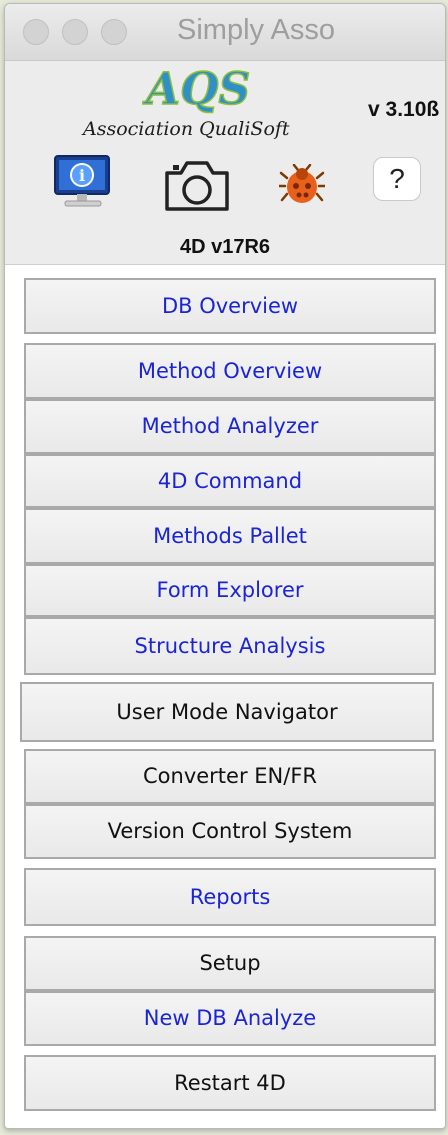 This screenshot has height=1135, width=448. What do you see at coordinates (82, 175) in the screenshot?
I see `svg-text: i` at bounding box center [82, 175].